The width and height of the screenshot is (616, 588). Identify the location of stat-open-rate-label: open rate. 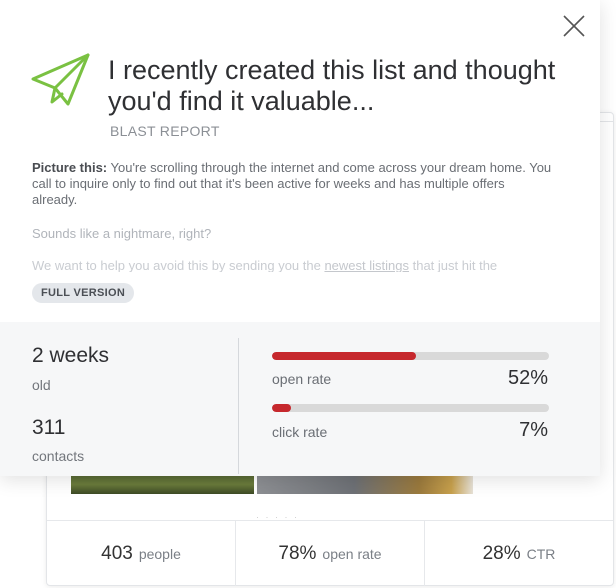
(352, 553).